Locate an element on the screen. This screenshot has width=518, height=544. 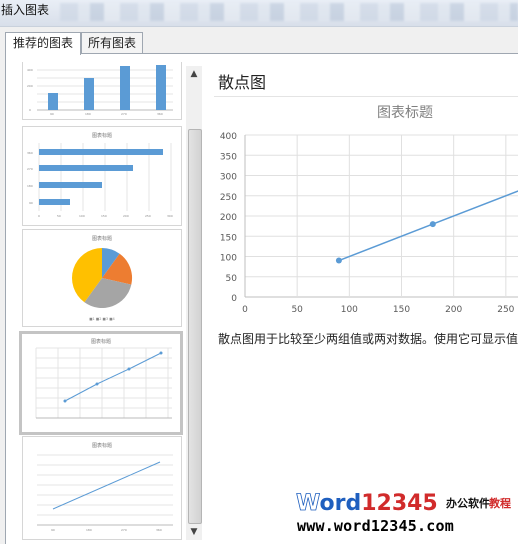
x-tick-label: 250 is located at coordinates (505, 310).